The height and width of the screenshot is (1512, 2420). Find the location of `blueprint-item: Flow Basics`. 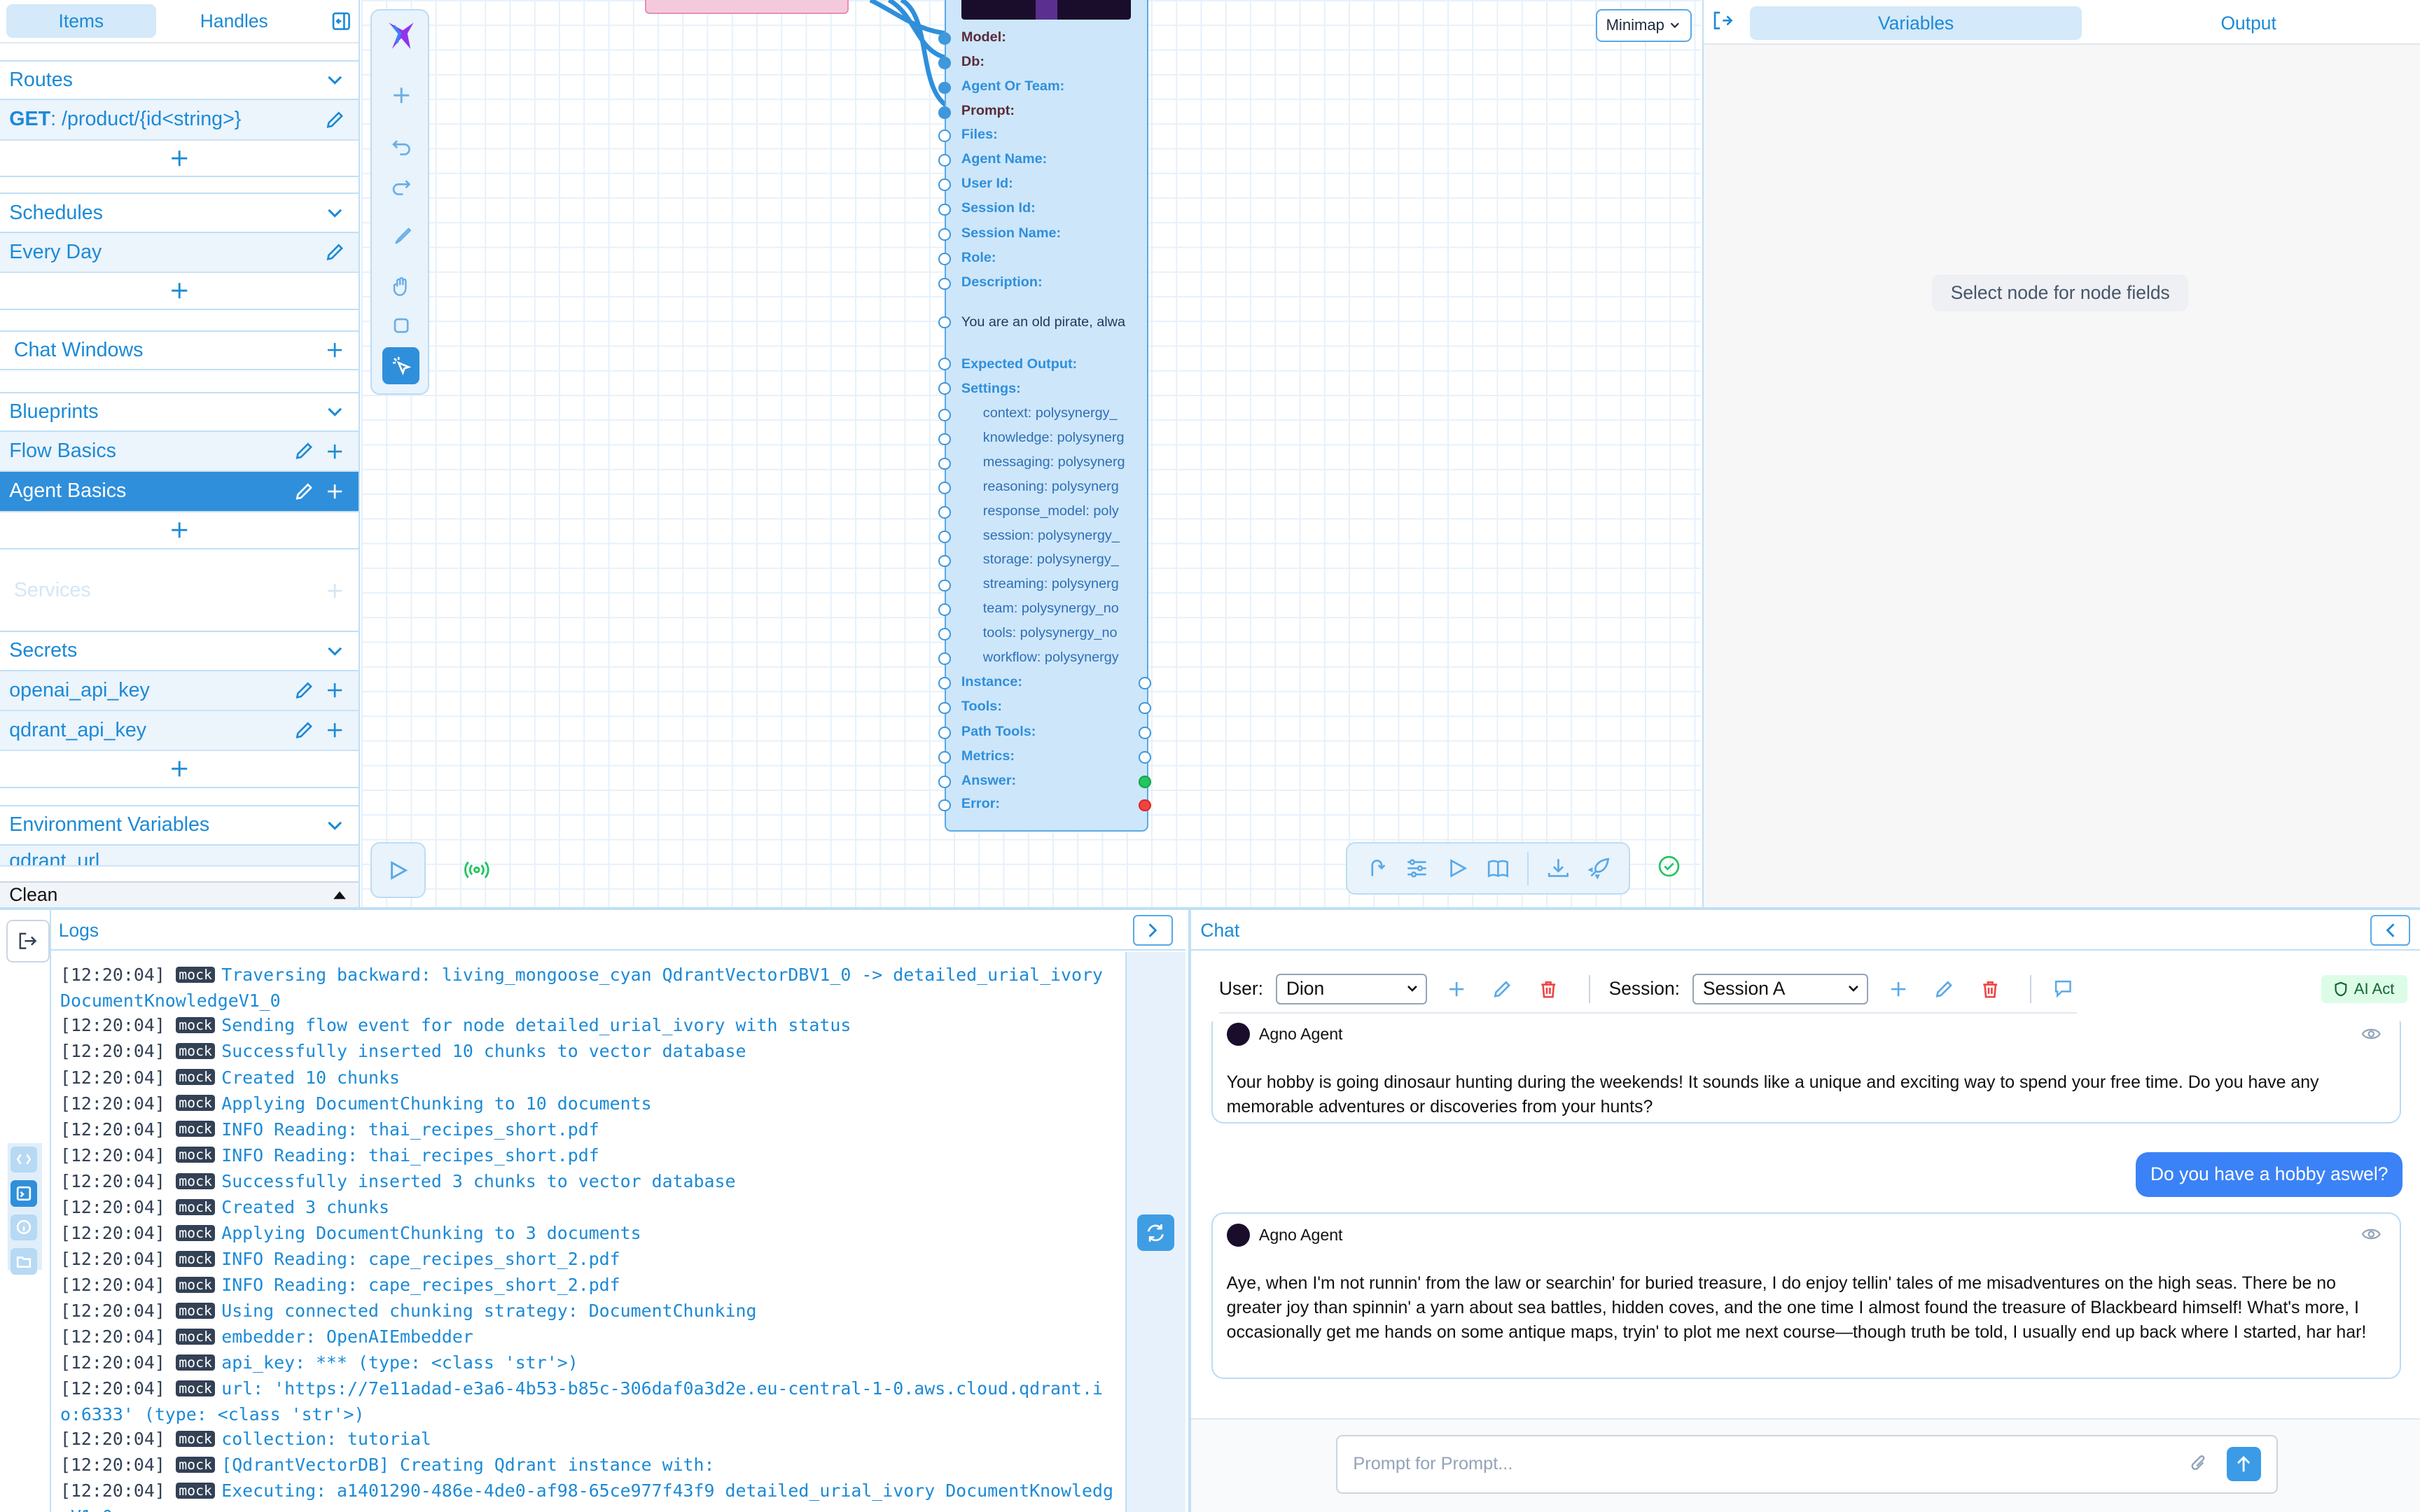

blueprint-item: Flow Basics is located at coordinates (180, 452).